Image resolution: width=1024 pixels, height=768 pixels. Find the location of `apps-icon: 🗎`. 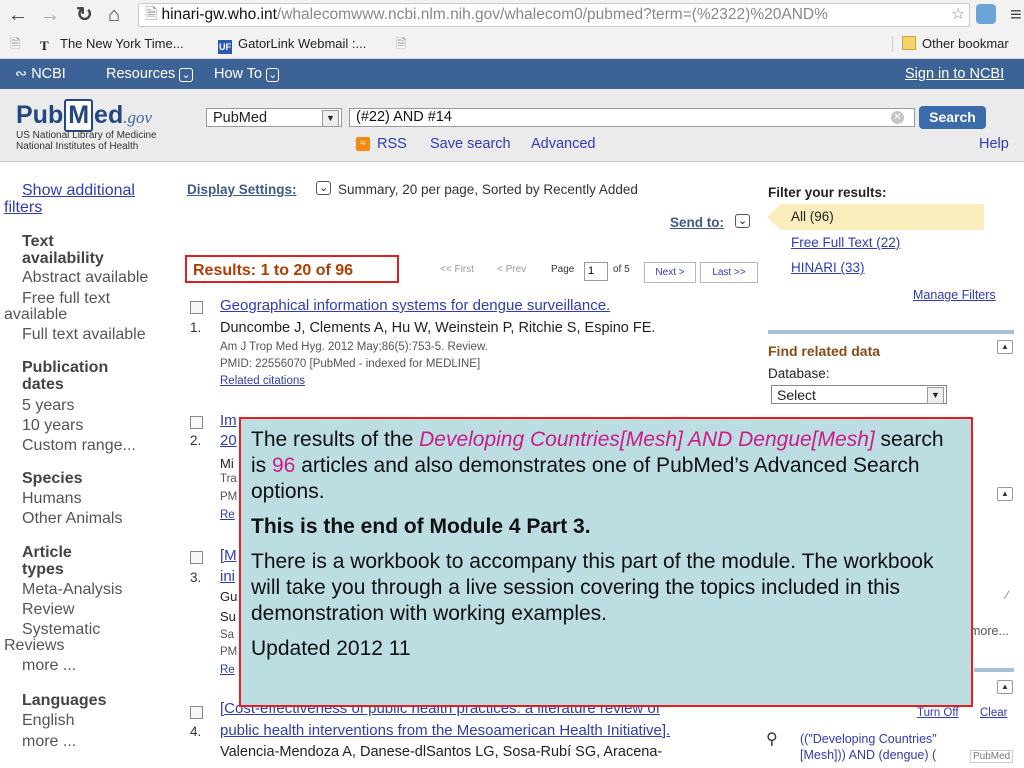

apps-icon: 🗎 is located at coordinates (15, 44).